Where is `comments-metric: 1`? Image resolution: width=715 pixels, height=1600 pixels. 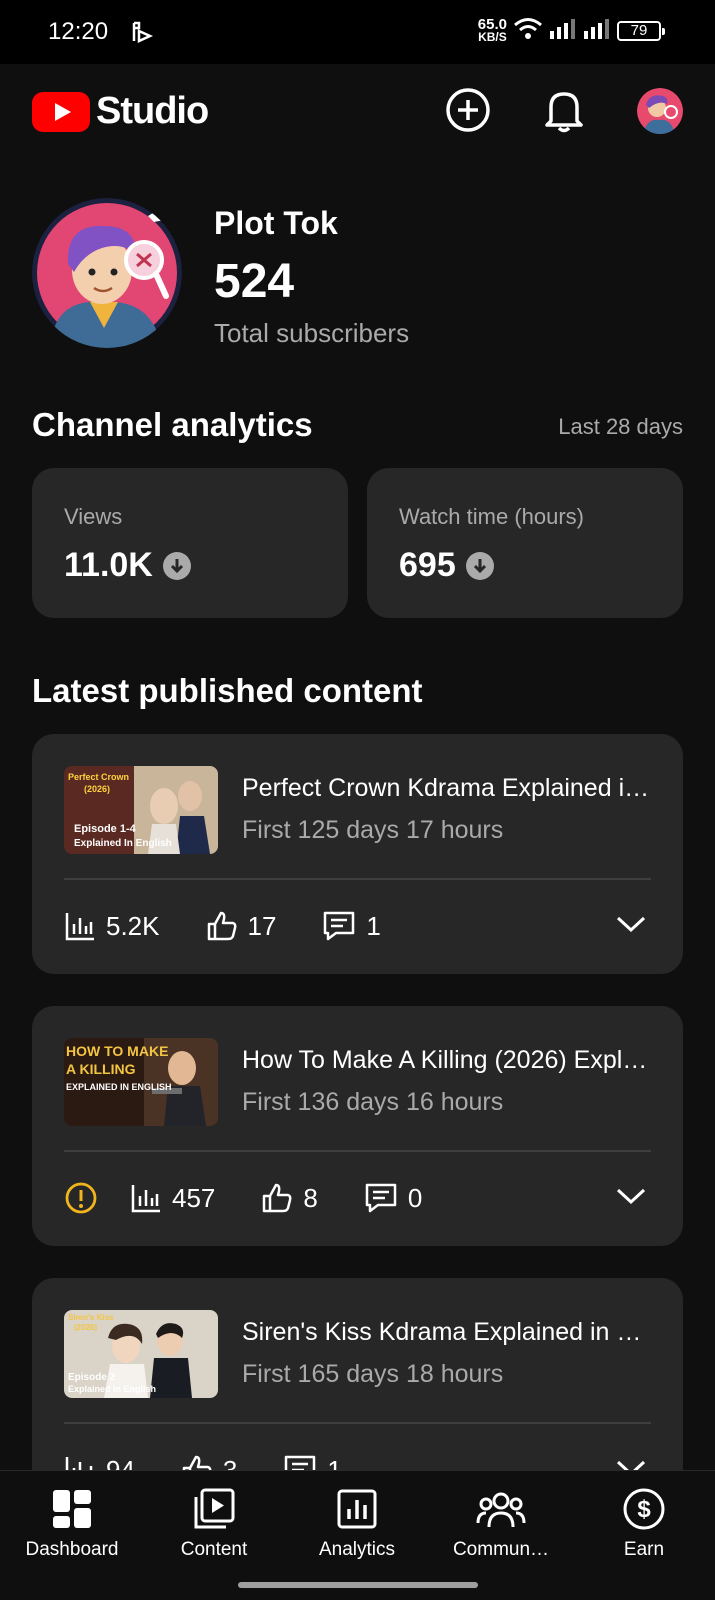
comments-metric: 1 is located at coordinates (351, 926).